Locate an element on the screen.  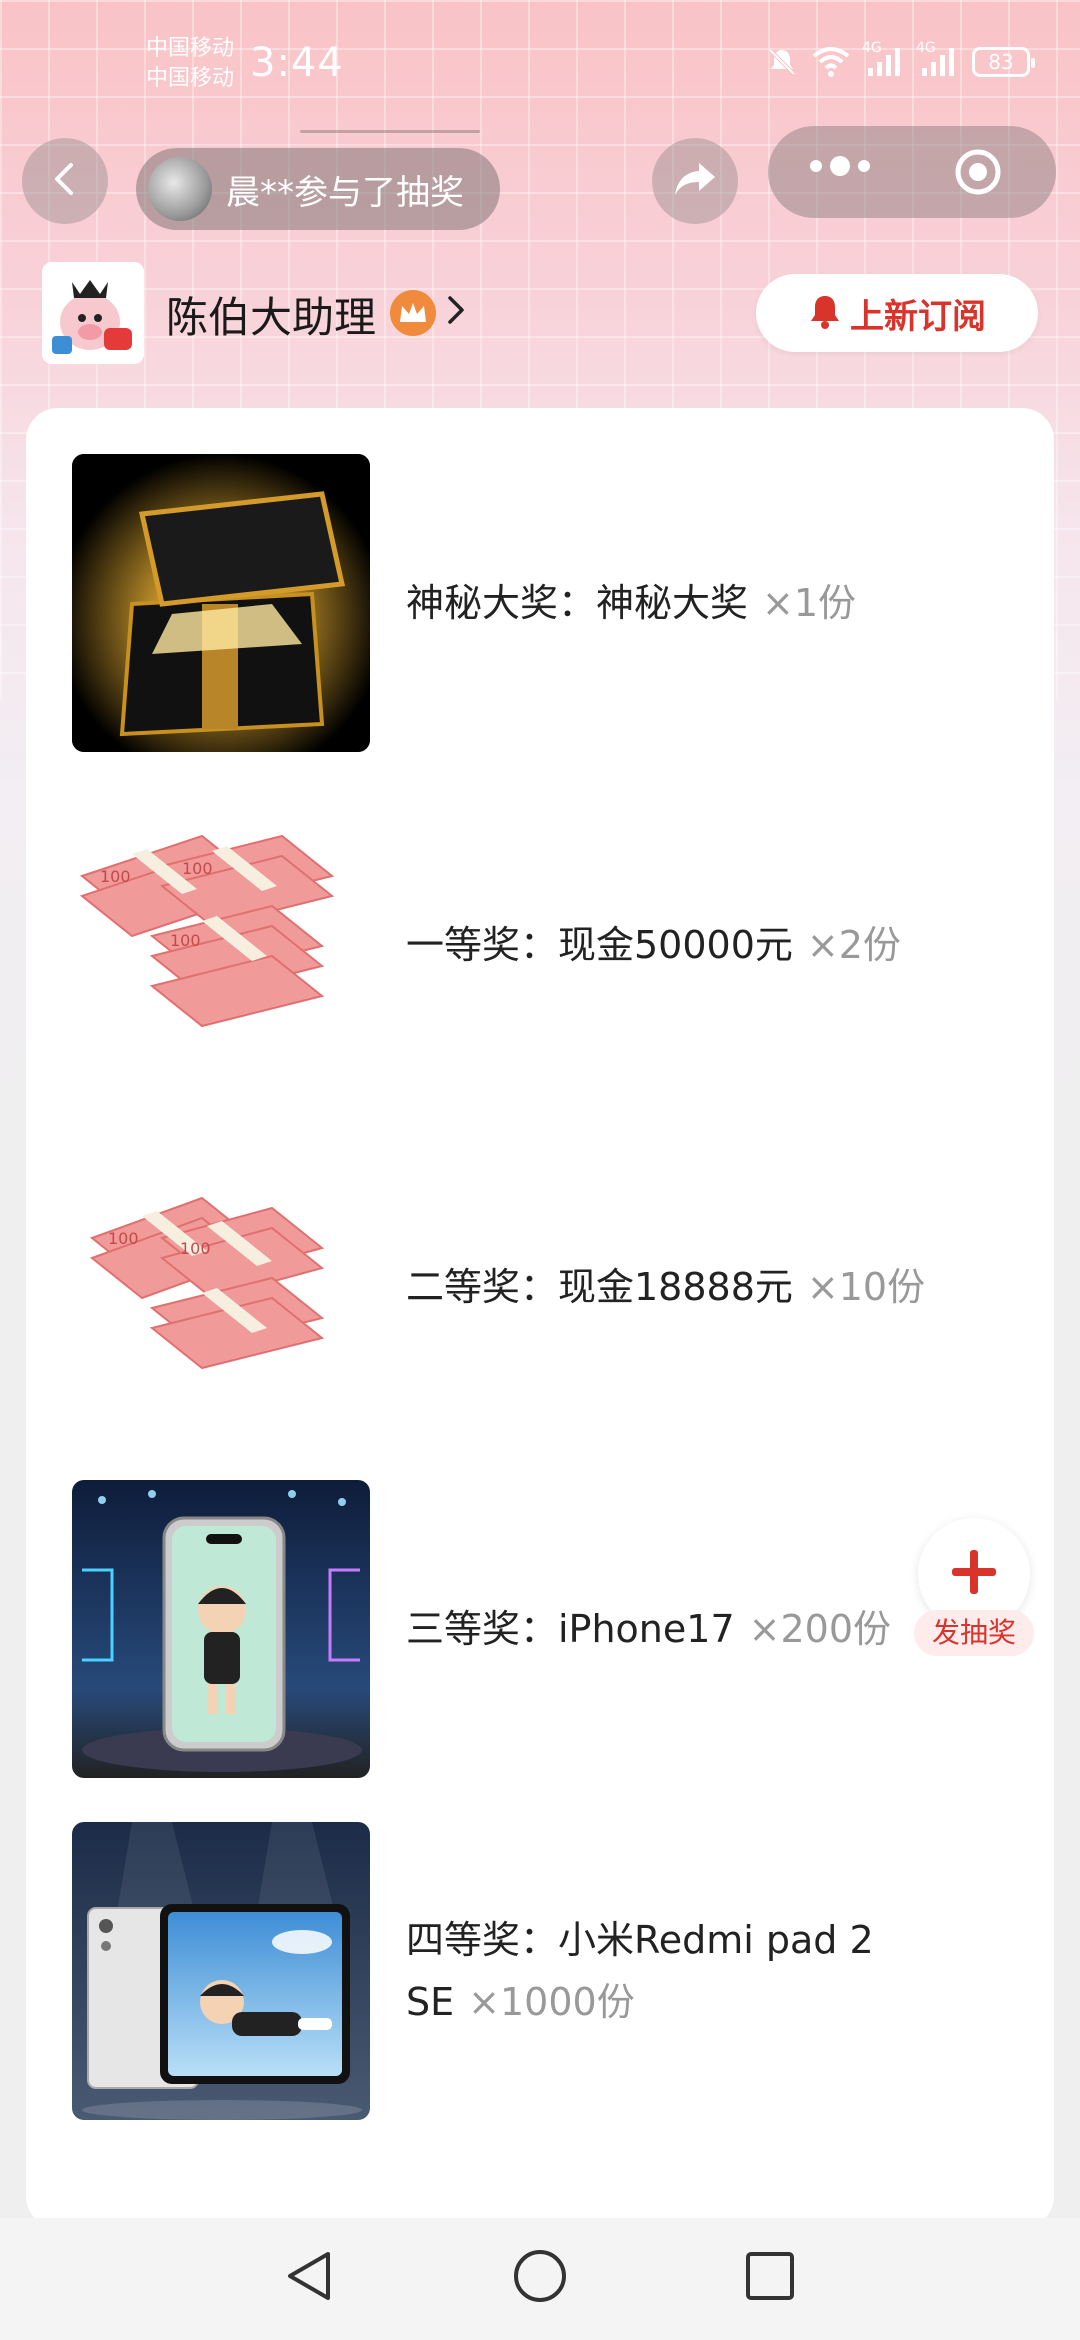
subscribe-button: 上新订阅 is located at coordinates (897, 313).